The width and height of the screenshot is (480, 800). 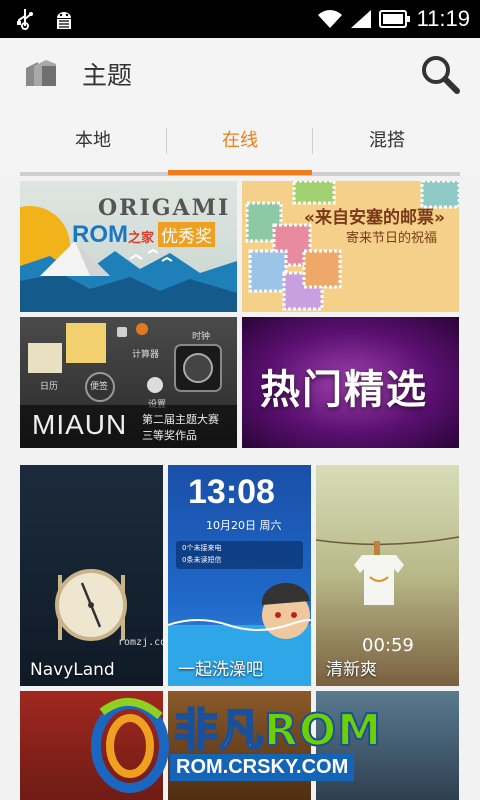 I want to click on usb-icon, so click(x=25, y=19).